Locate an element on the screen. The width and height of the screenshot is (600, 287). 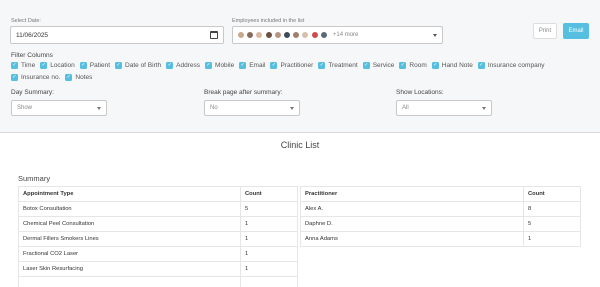
filter-column-checkbox: ✓ Treatment is located at coordinates (338, 65).